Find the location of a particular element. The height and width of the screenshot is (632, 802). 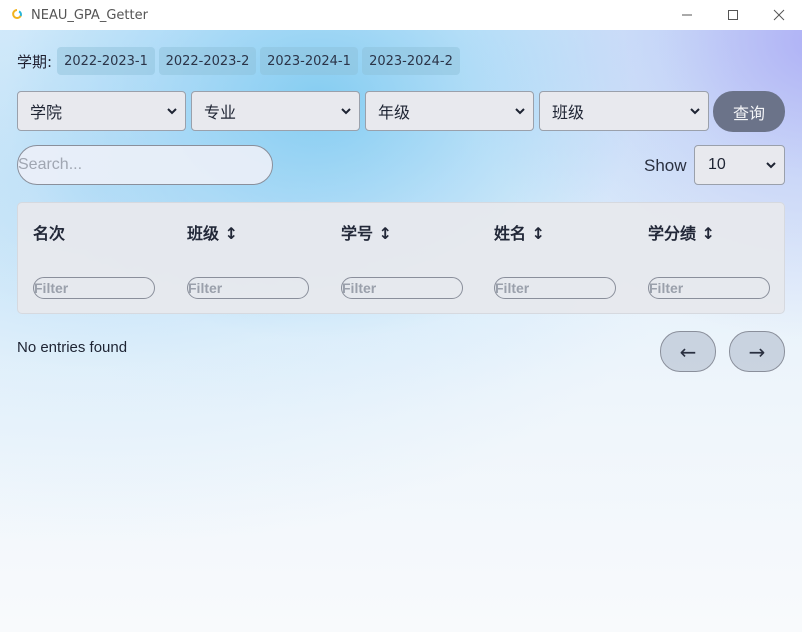

previous-page-button: ← is located at coordinates (688, 351).